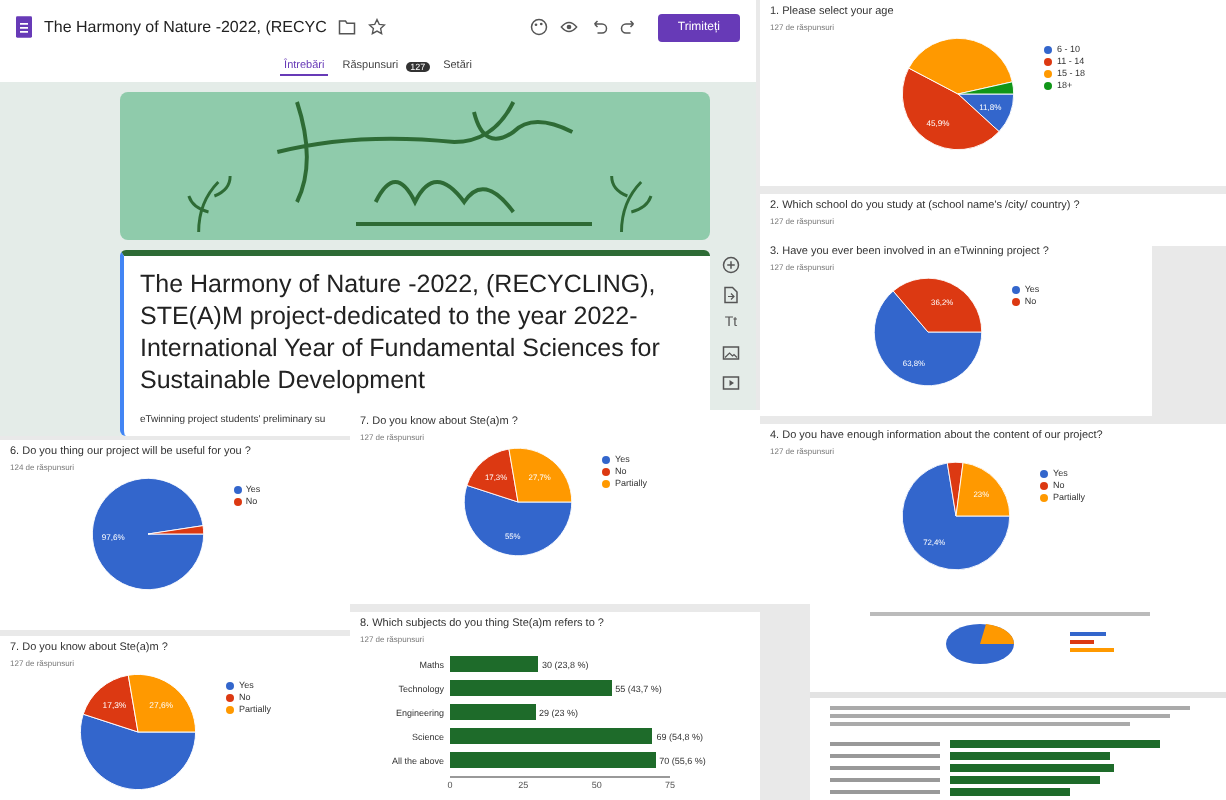 The image size is (1226, 800). What do you see at coordinates (24, 27) in the screenshot?
I see `forms-document-icon` at bounding box center [24, 27].